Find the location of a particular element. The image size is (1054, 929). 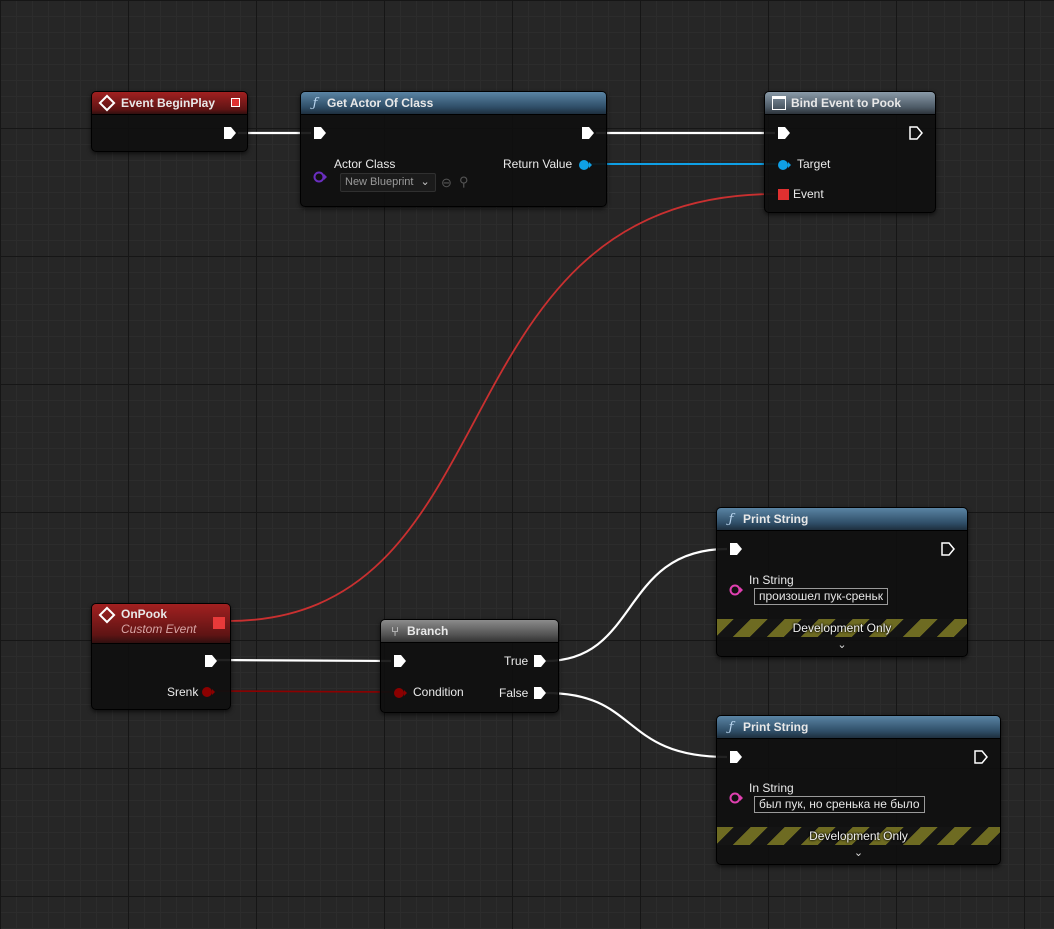

false-label: False is located at coordinates (514, 693).